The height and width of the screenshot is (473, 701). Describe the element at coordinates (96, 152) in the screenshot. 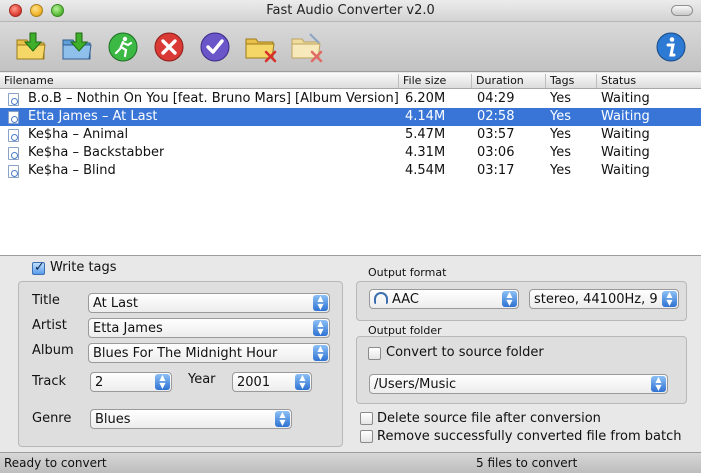

I see `cell-filename: Ke$ha – Backstabber` at that location.